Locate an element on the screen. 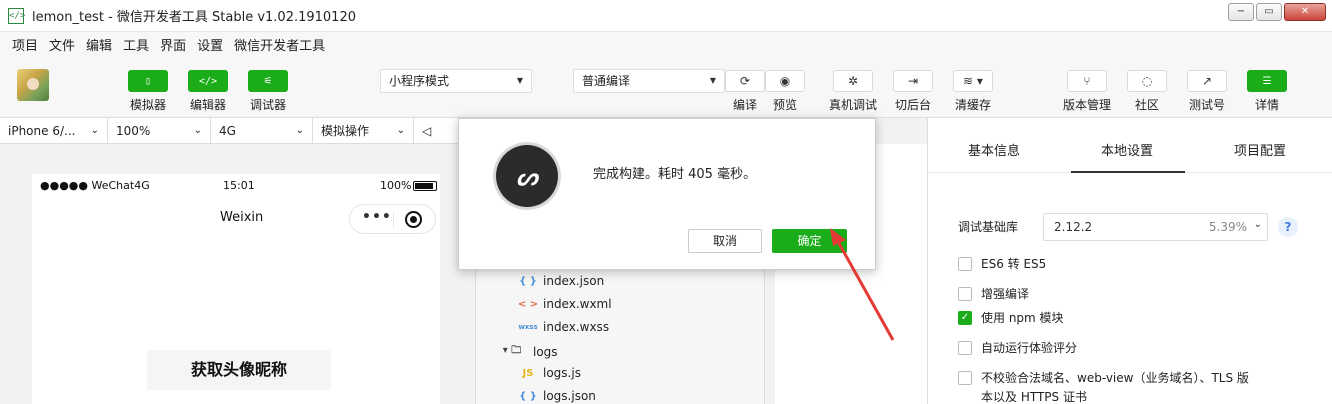  tab-local-settings: 本地设置 is located at coordinates (1128, 156).